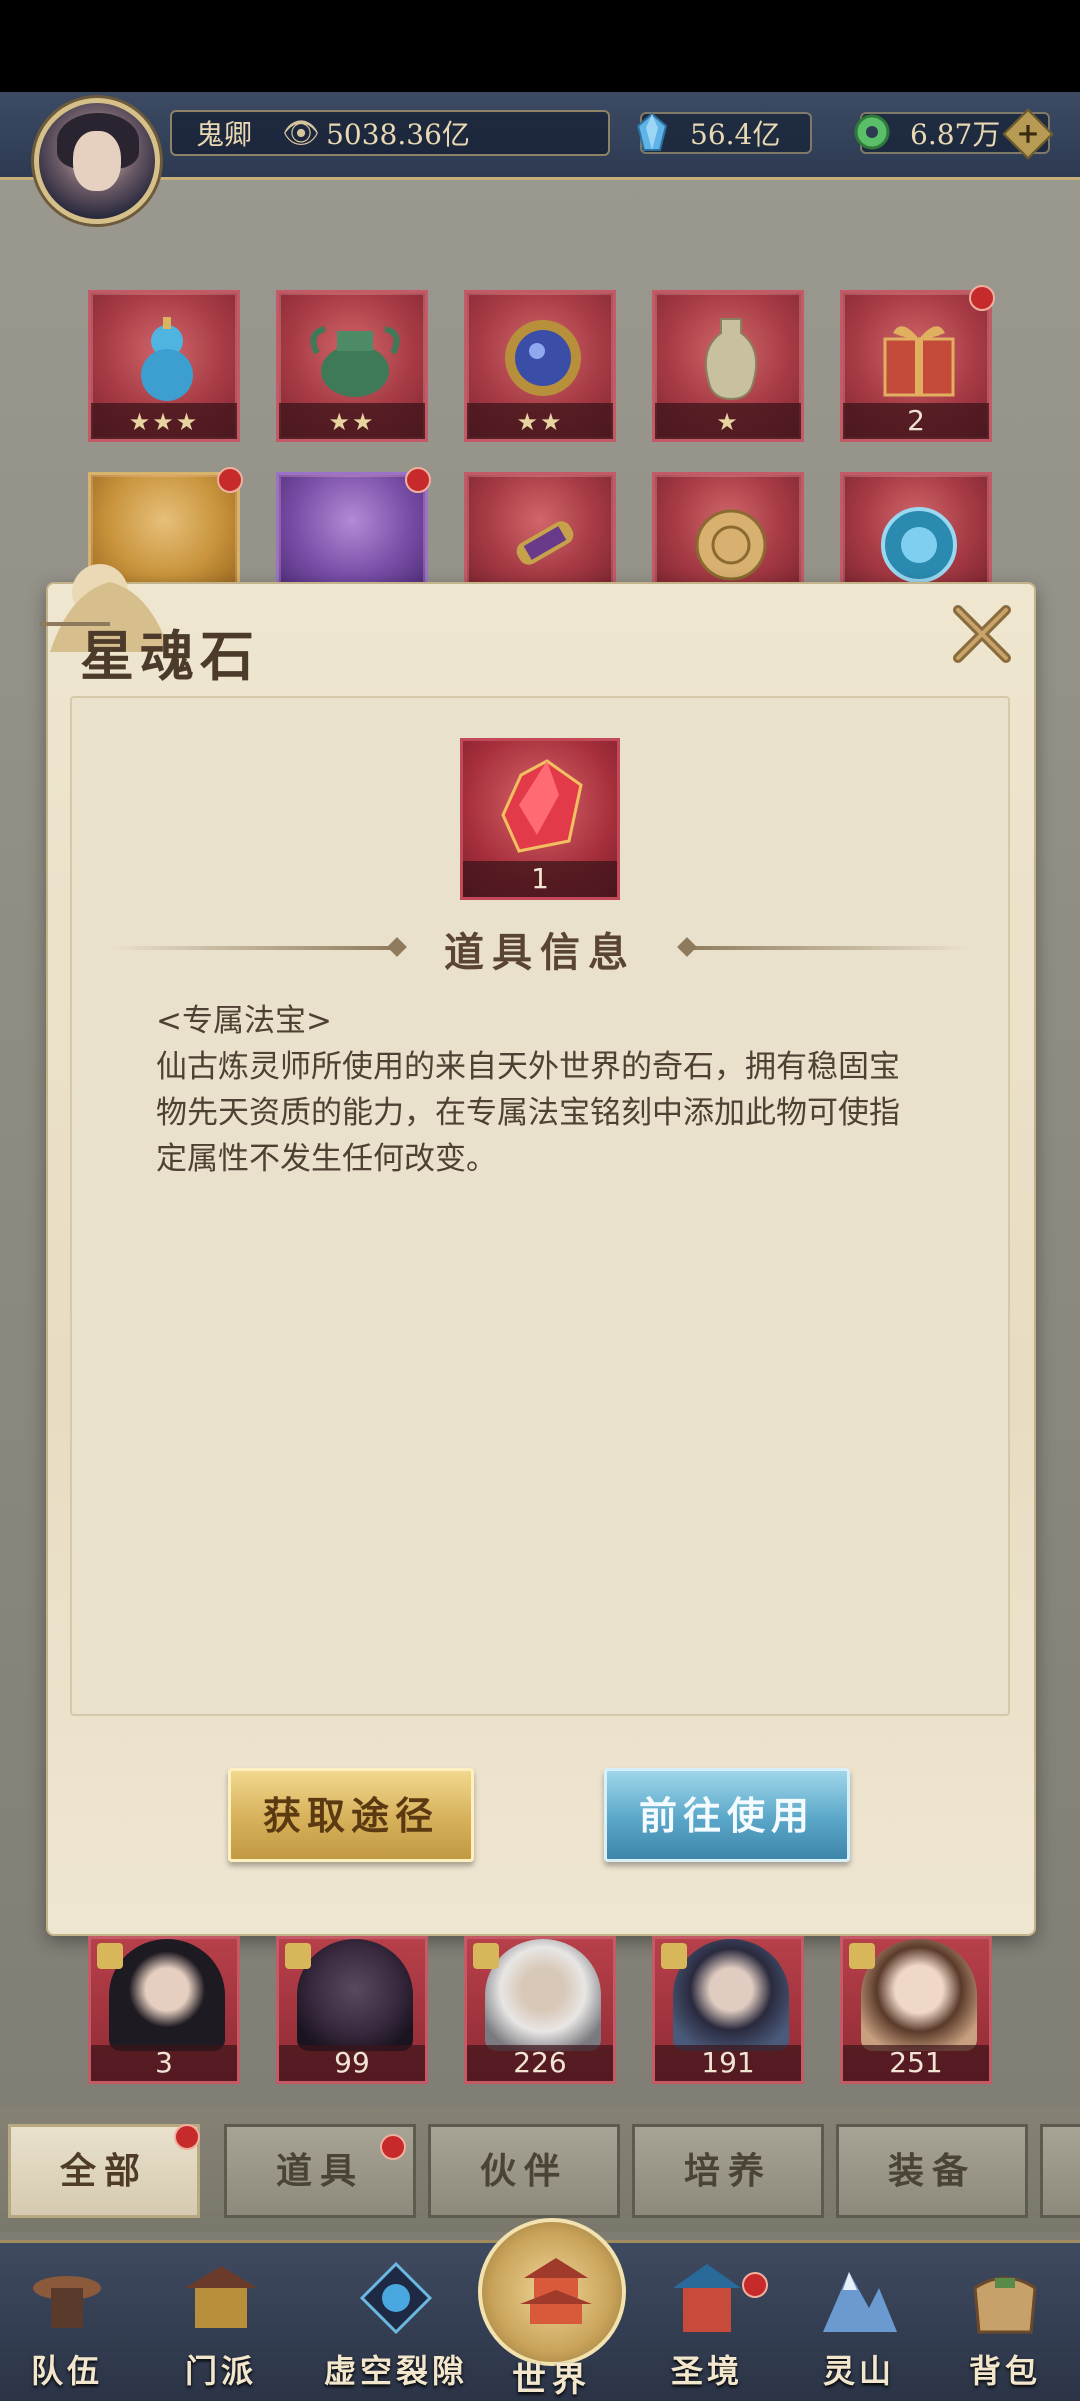 The height and width of the screenshot is (2401, 1080). Describe the element at coordinates (735, 134) in the screenshot. I see `resource-crystal-value: 56.4亿` at that location.